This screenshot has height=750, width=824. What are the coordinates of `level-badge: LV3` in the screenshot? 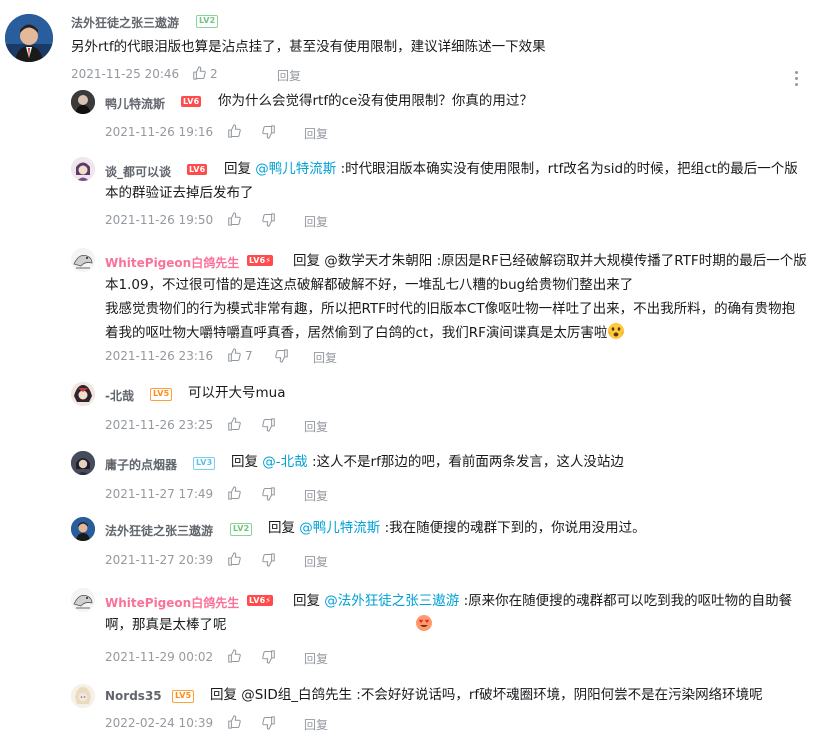 It's located at (204, 463).